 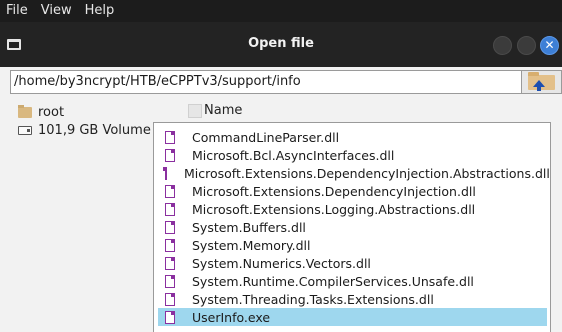 What do you see at coordinates (266, 137) in the screenshot?
I see `file-name: CommandLineParser.dll` at bounding box center [266, 137].